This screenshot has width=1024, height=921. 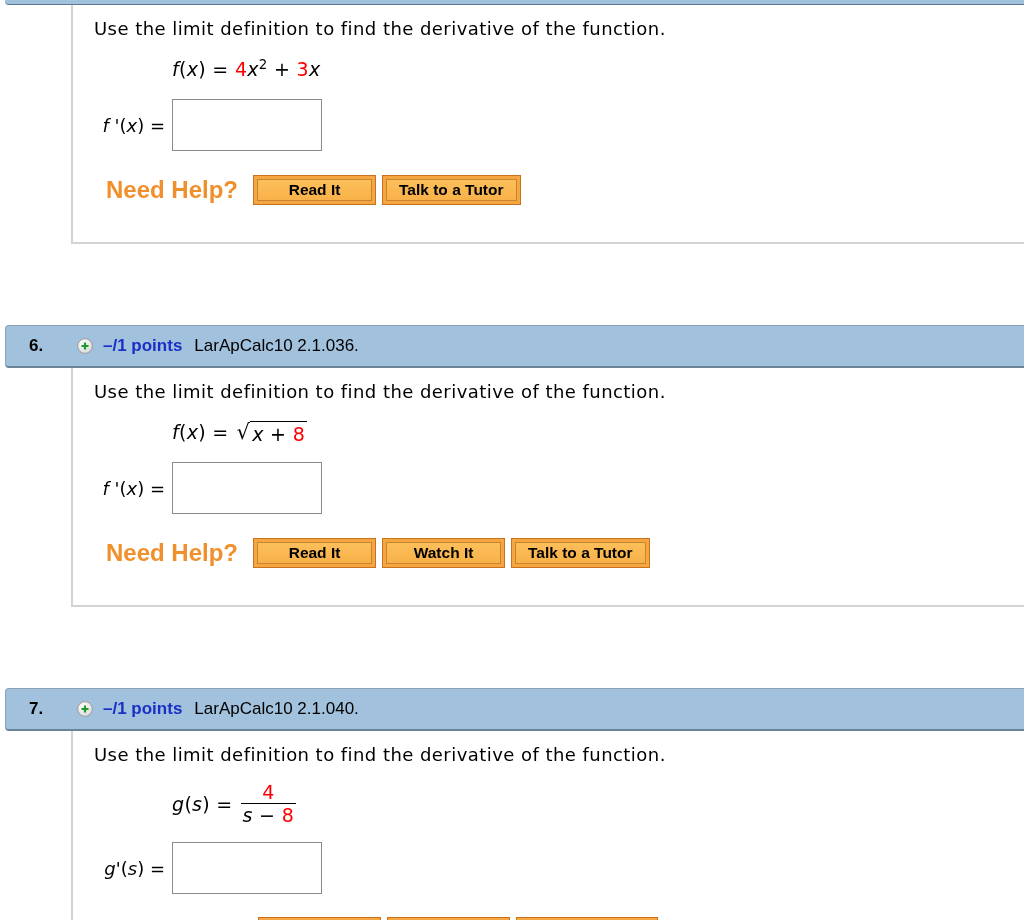 What do you see at coordinates (134, 868) in the screenshot?
I see `answer-label: g'(s) =` at bounding box center [134, 868].